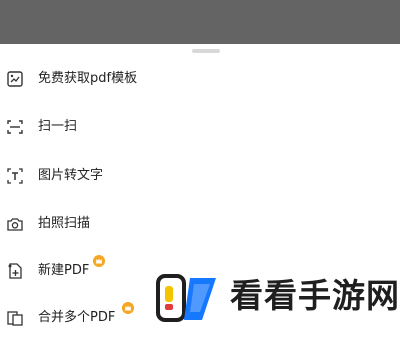  Describe the element at coordinates (206, 51) in the screenshot. I see `sheet-drag-handle` at that location.